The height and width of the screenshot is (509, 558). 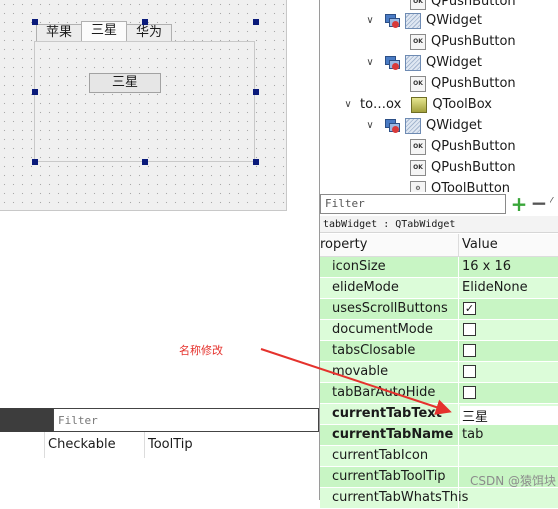 I want to click on annotation-arrow, so click(x=356, y=381).